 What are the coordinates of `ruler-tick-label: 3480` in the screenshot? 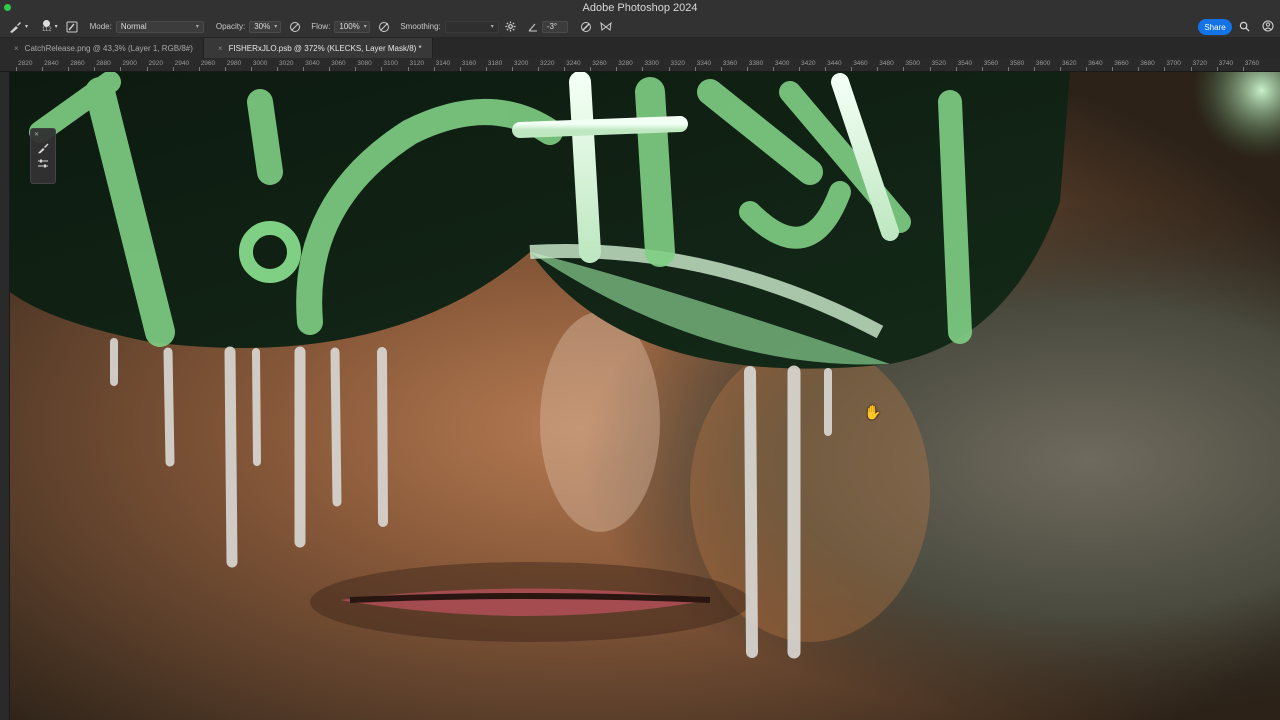 It's located at (886, 63).